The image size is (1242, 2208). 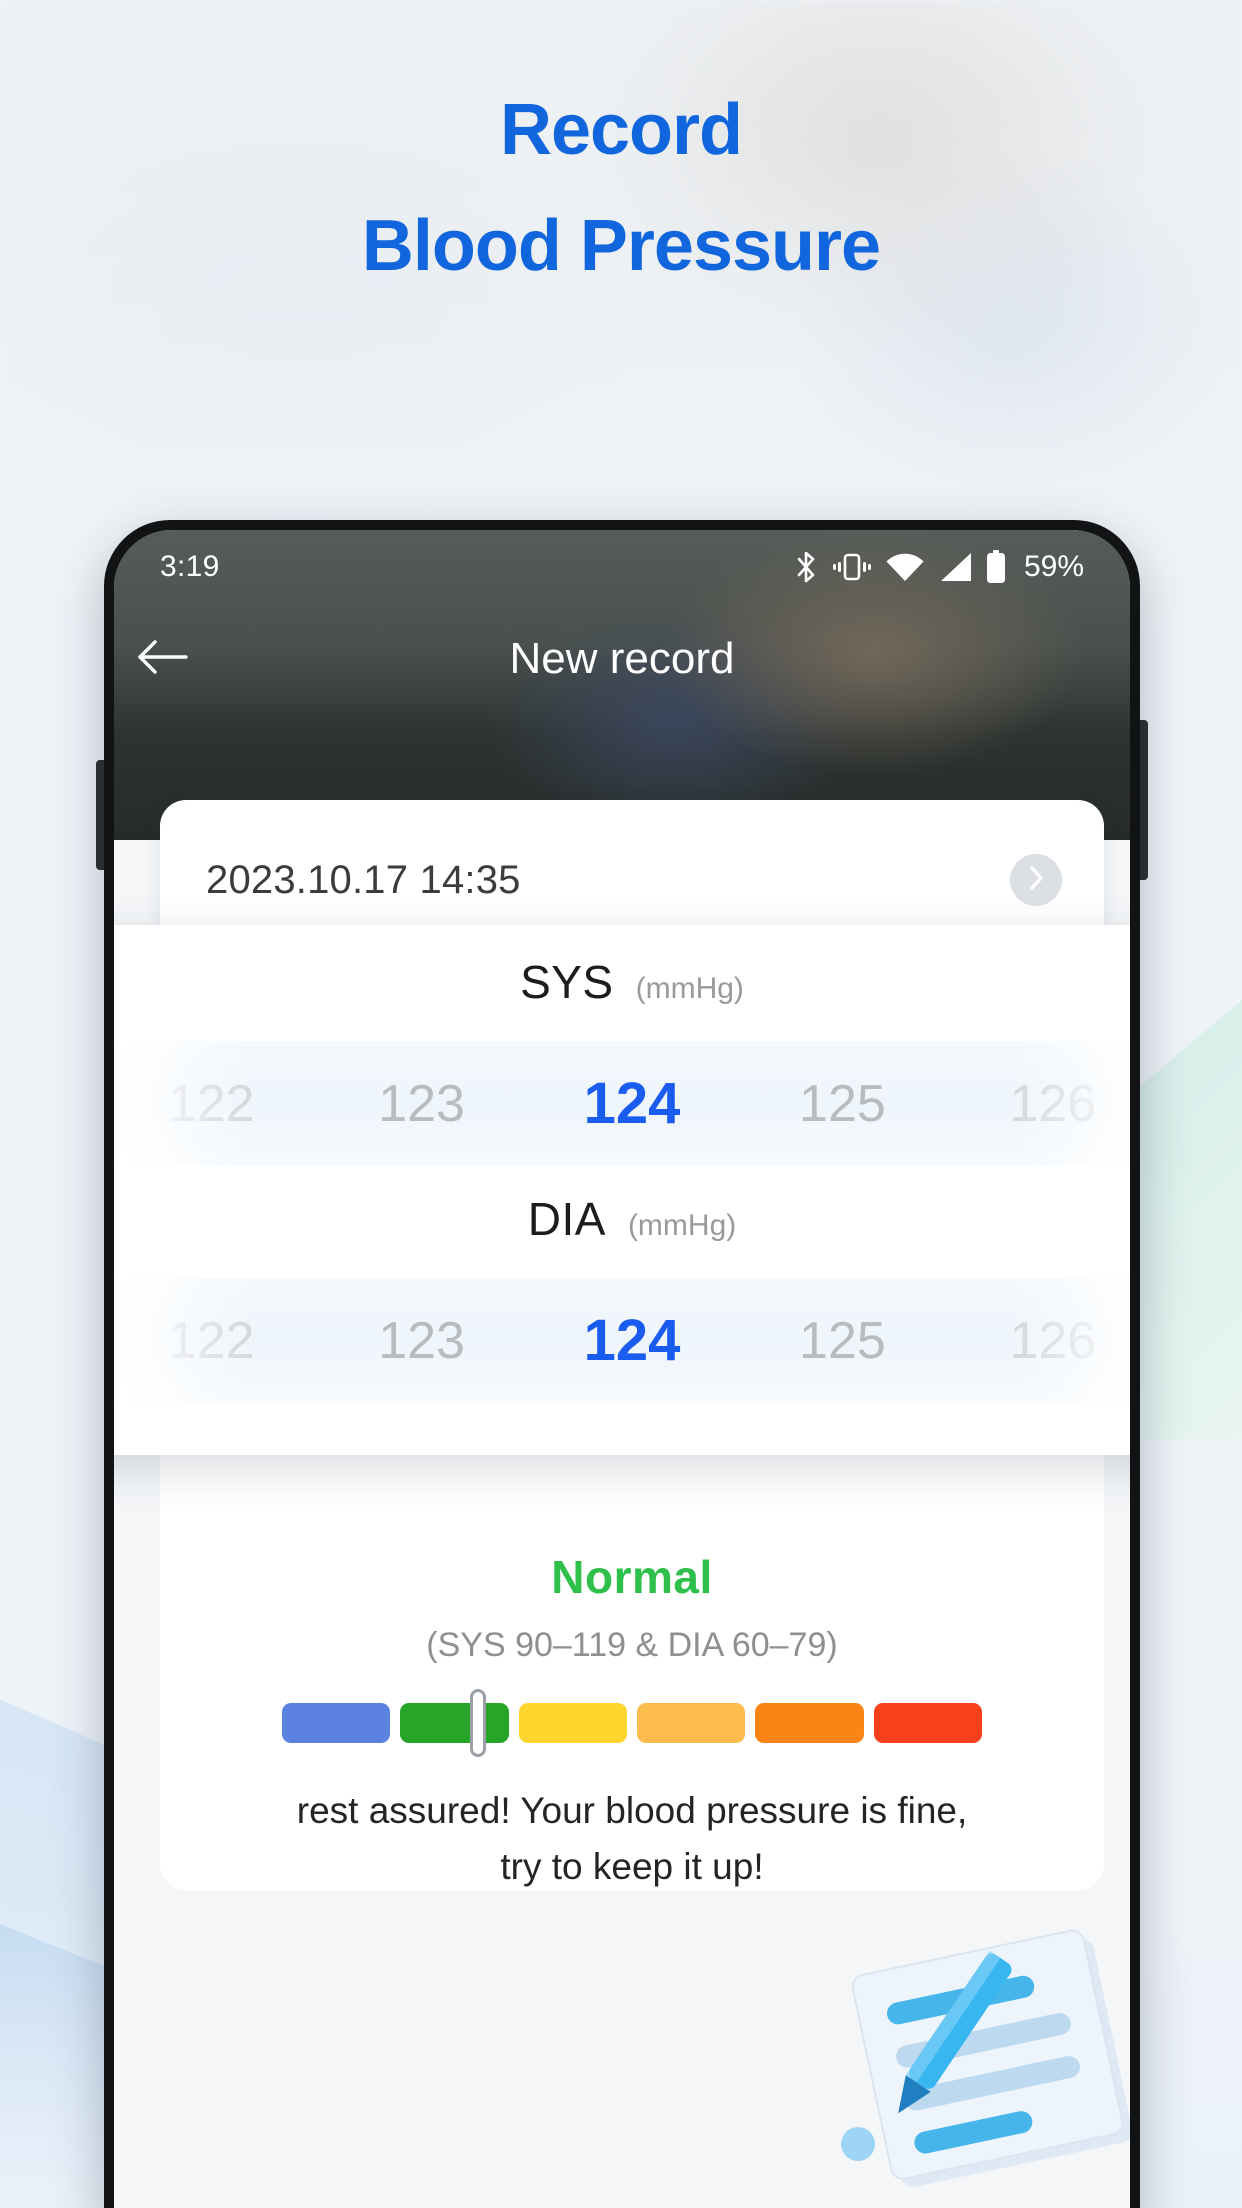 What do you see at coordinates (215, 1341) in the screenshot?
I see `dia-option-0: 122` at bounding box center [215, 1341].